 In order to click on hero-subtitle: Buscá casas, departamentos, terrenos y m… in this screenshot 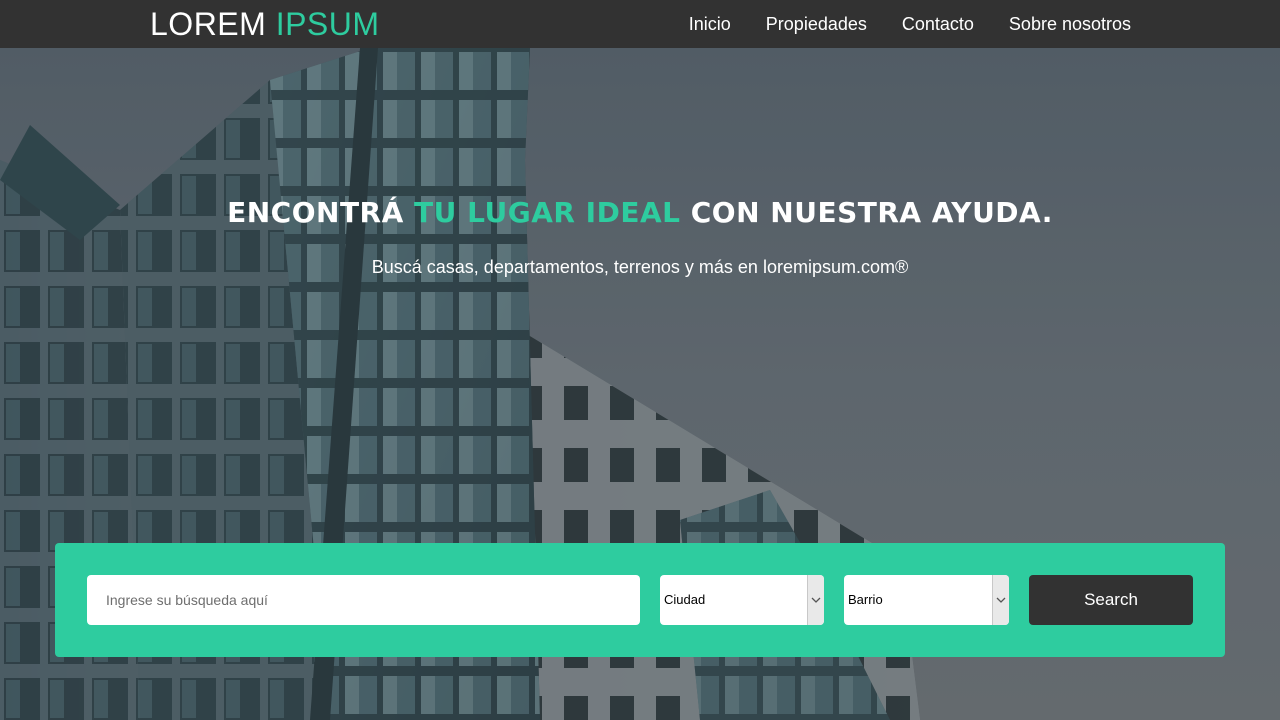, I will do `click(640, 267)`.